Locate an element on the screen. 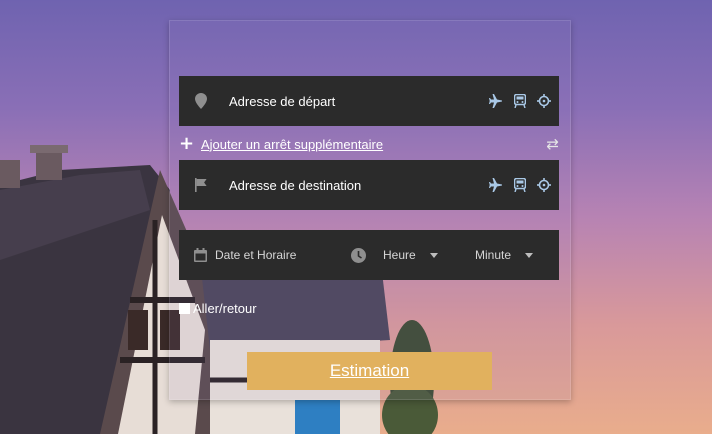 The image size is (712, 434). calendar-icon is located at coordinates (200, 255).